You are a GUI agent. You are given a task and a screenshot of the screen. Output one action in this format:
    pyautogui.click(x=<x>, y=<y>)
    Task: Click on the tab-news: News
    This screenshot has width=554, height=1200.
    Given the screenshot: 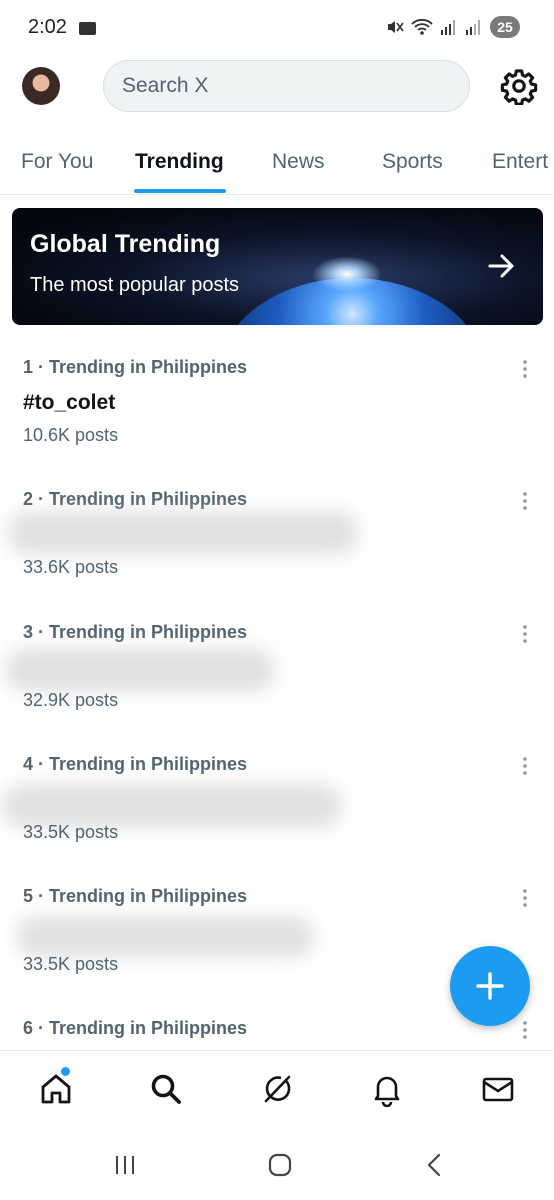 What is the action you would take?
    pyautogui.click(x=298, y=162)
    